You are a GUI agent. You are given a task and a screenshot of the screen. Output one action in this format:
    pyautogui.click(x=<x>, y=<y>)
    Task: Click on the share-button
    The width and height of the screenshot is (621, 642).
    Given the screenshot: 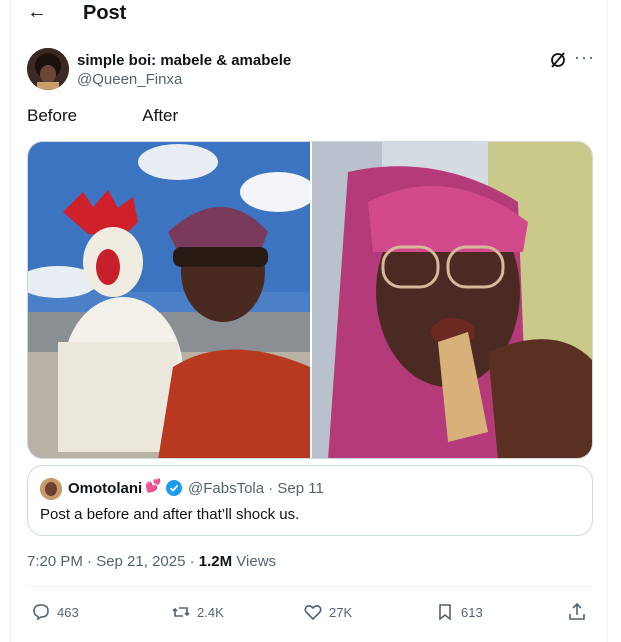 What is the action you would take?
    pyautogui.click(x=580, y=612)
    